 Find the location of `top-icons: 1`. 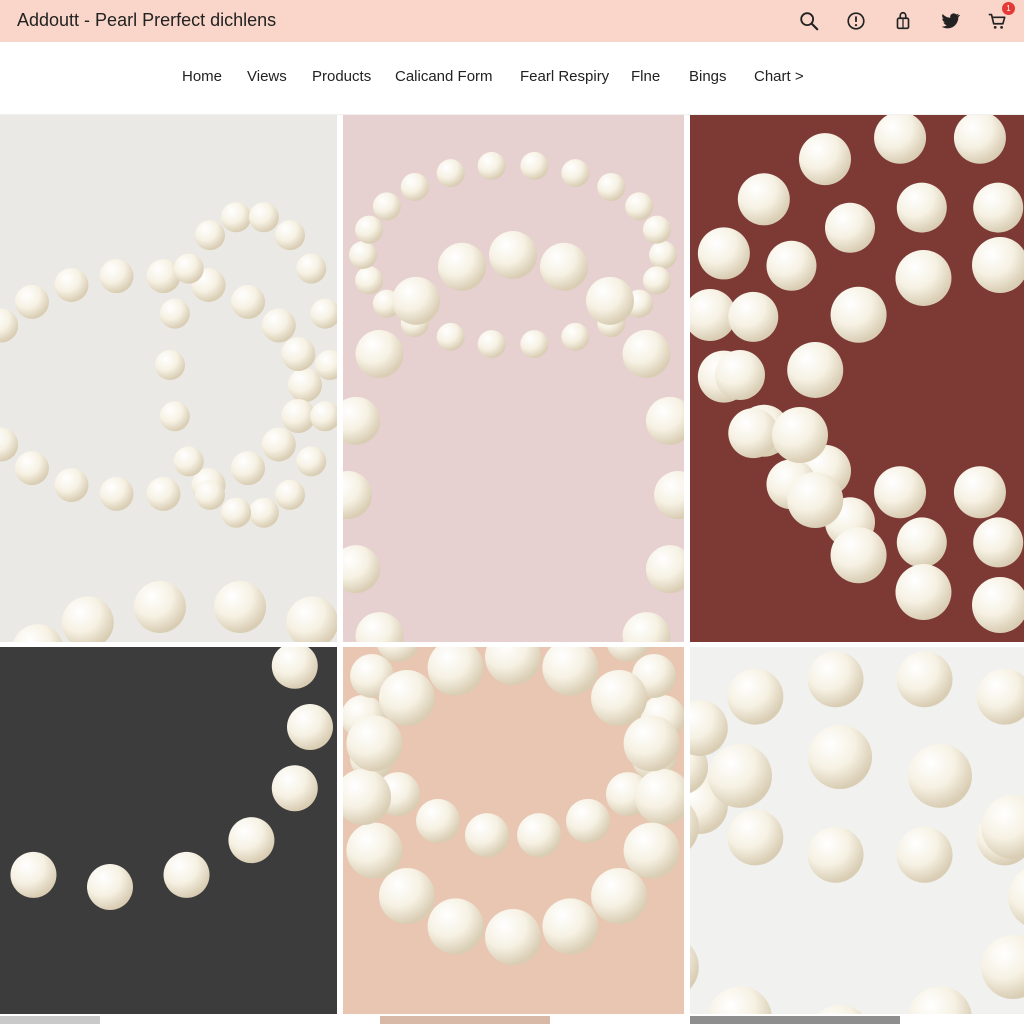

top-icons: 1 is located at coordinates (895, 18).